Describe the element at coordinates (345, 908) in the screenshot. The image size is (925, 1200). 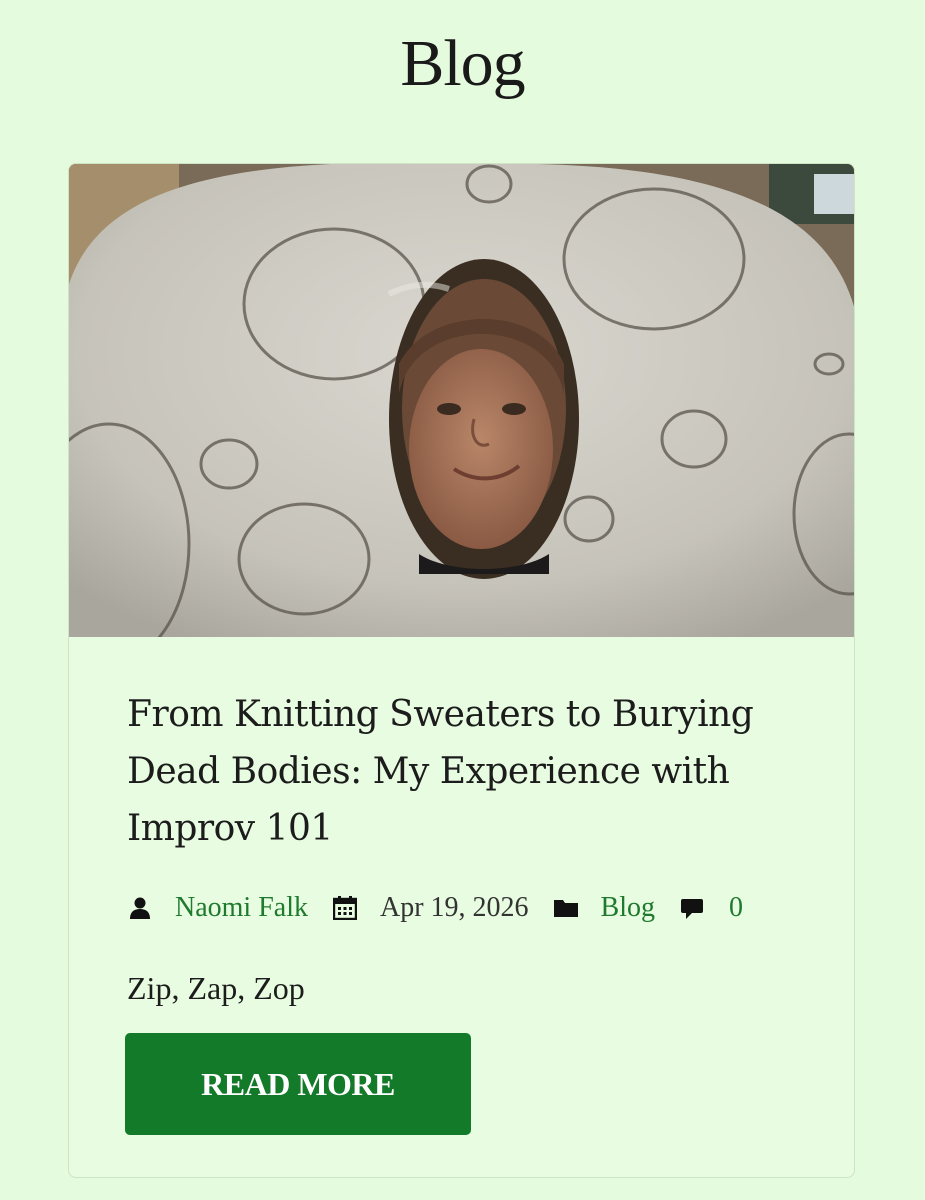
I see `calendar-icon` at that location.